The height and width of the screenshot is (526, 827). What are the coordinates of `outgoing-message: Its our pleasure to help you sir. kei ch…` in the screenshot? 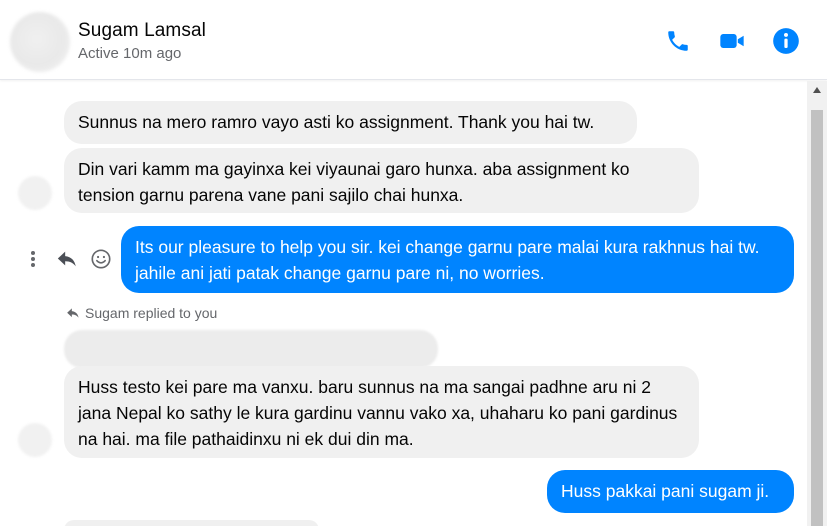 It's located at (457, 259).